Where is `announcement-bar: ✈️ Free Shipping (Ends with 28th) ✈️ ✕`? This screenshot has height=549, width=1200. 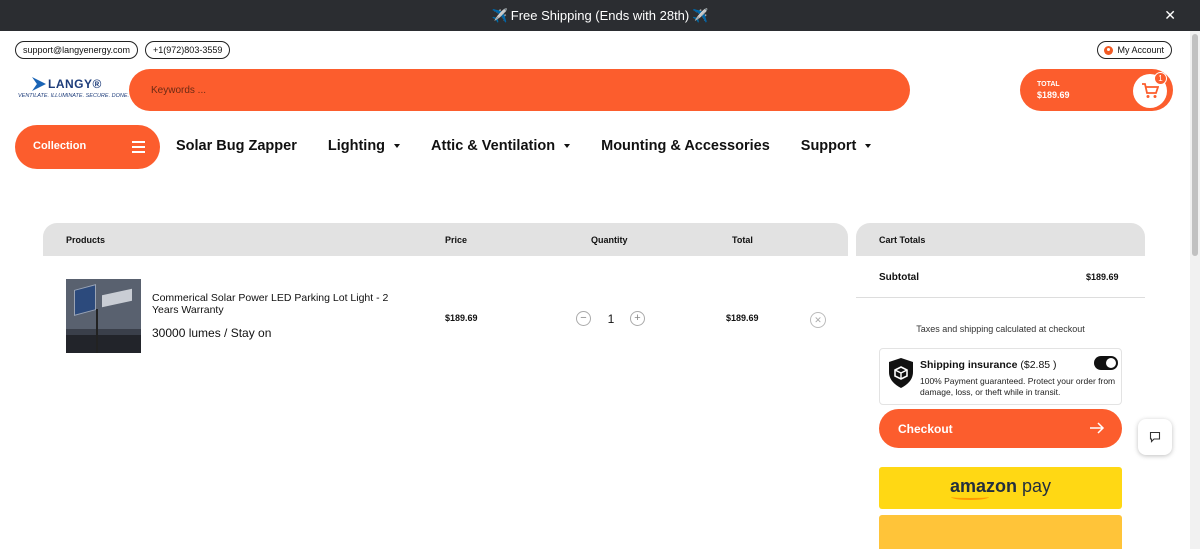 announcement-bar: ✈️ Free Shipping (Ends with 28th) ✈️ ✕ is located at coordinates (600, 15).